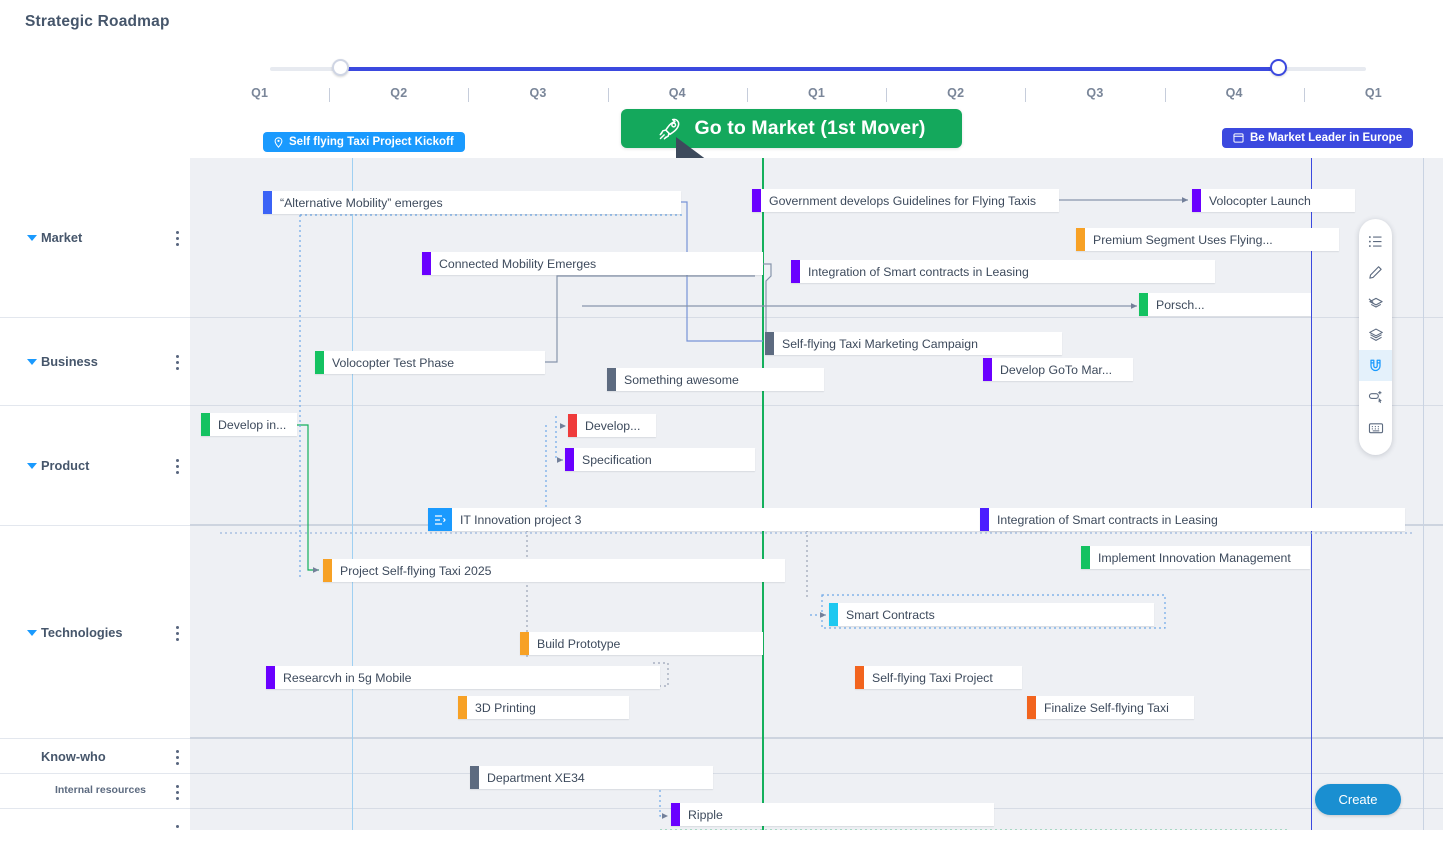  Describe the element at coordinates (1375, 396) in the screenshot. I see `link-add-icon` at that location.